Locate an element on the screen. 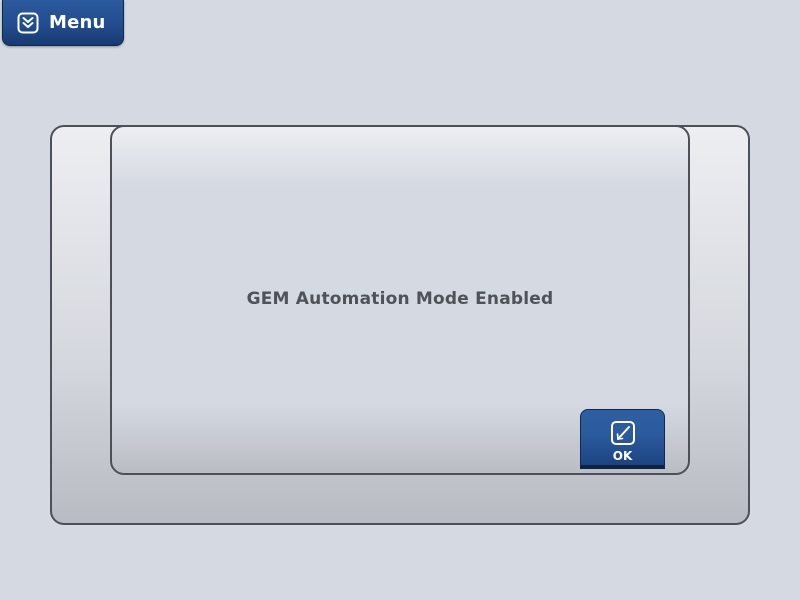  ok-label: OK is located at coordinates (622, 456).